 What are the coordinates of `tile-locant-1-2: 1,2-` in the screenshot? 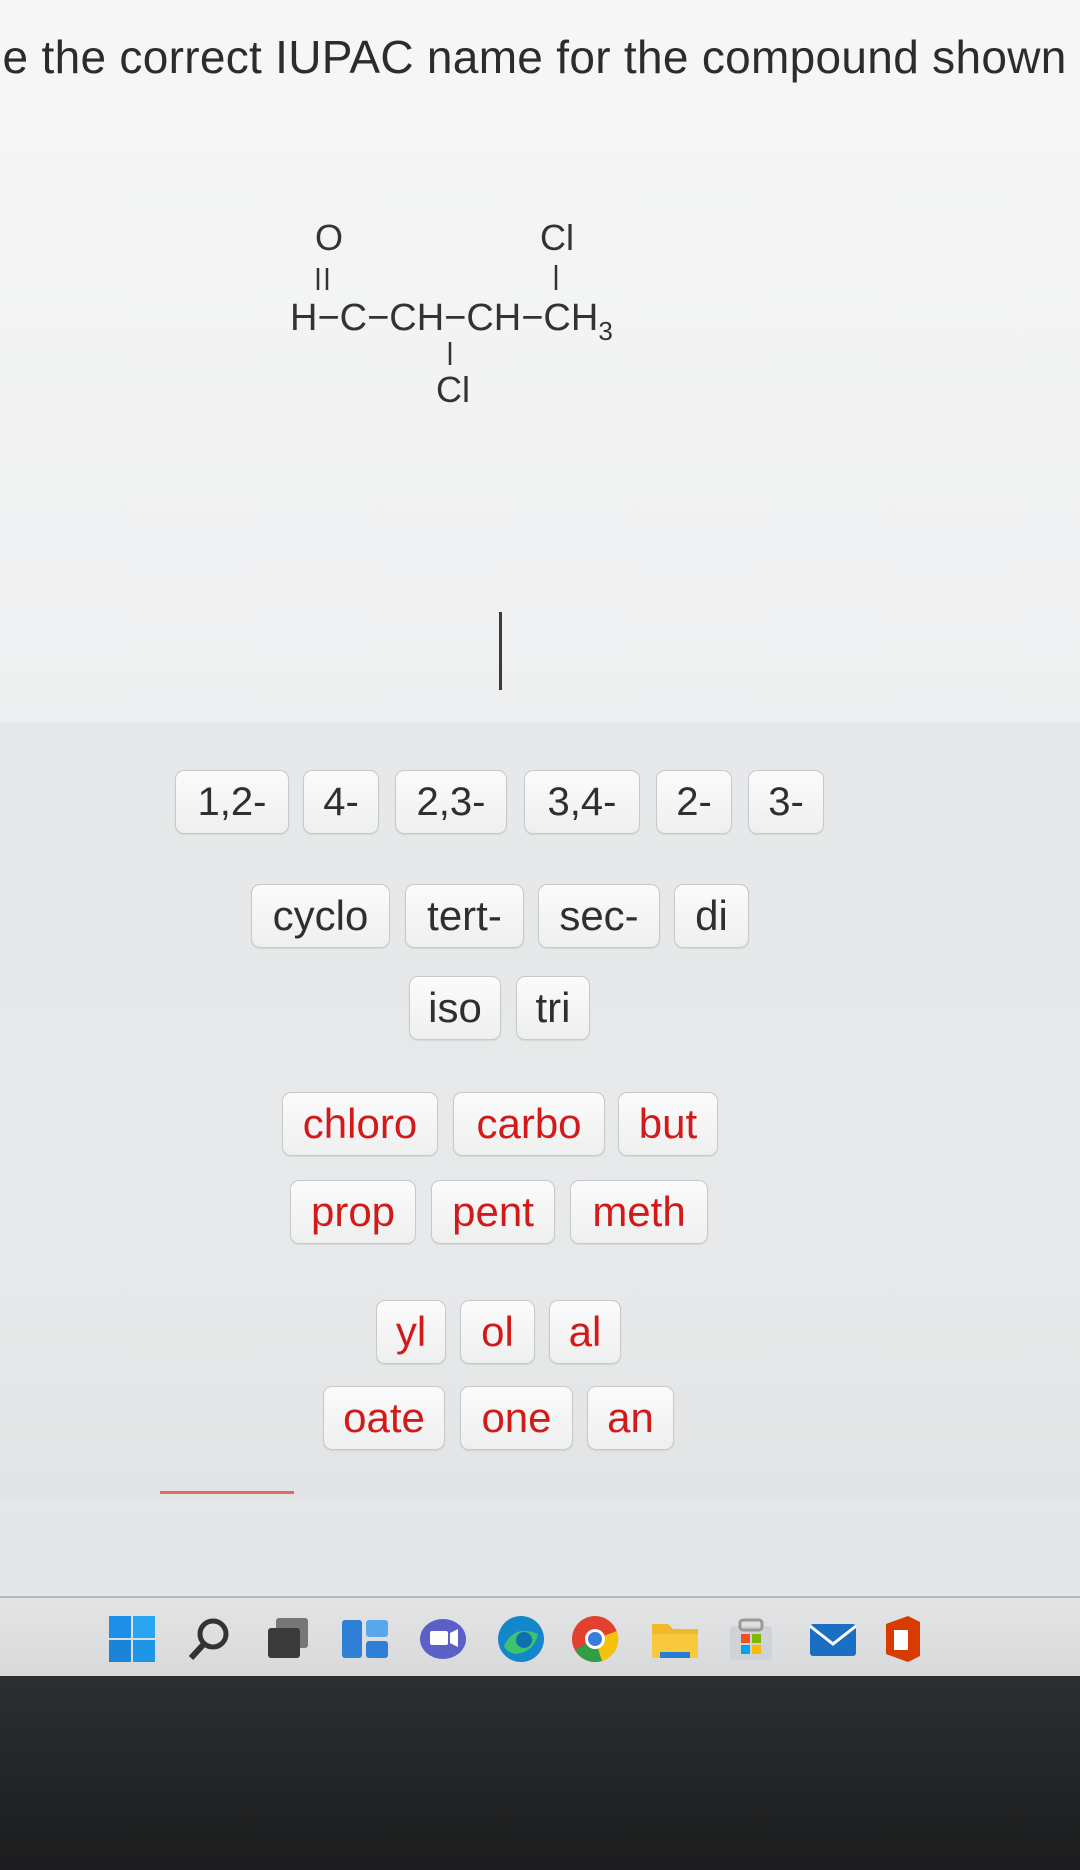 It's located at (232, 802).